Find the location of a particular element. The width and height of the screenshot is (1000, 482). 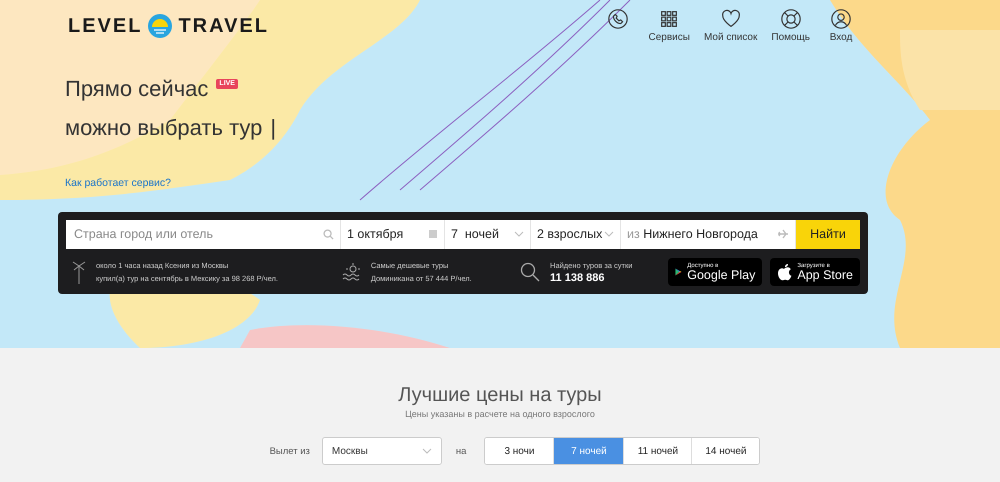

text-cursor: | is located at coordinates (273, 128).